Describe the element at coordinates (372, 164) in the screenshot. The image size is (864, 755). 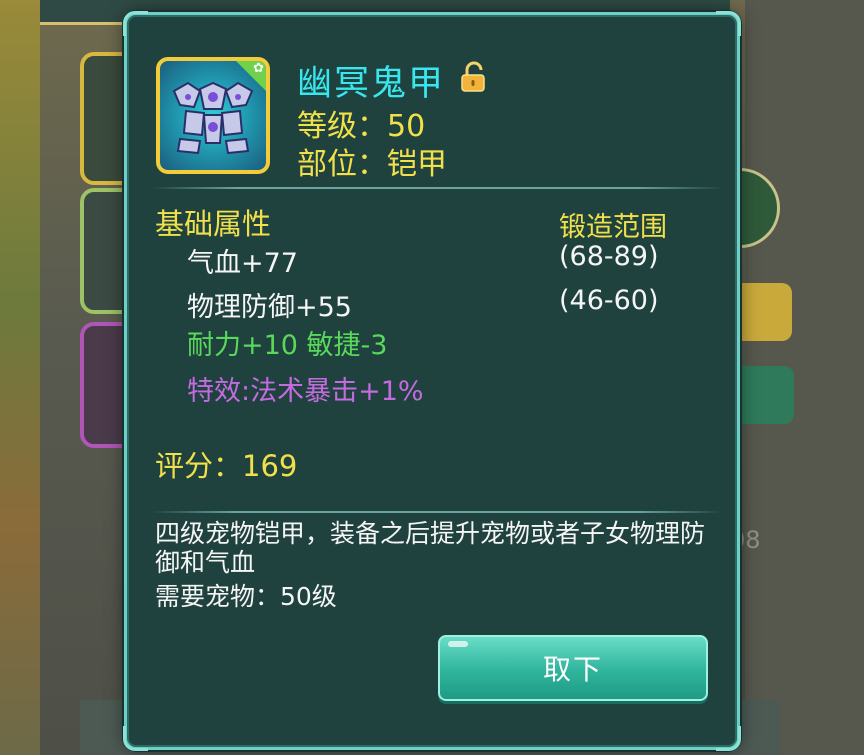
I see `item-slot: 部位：铠甲` at that location.